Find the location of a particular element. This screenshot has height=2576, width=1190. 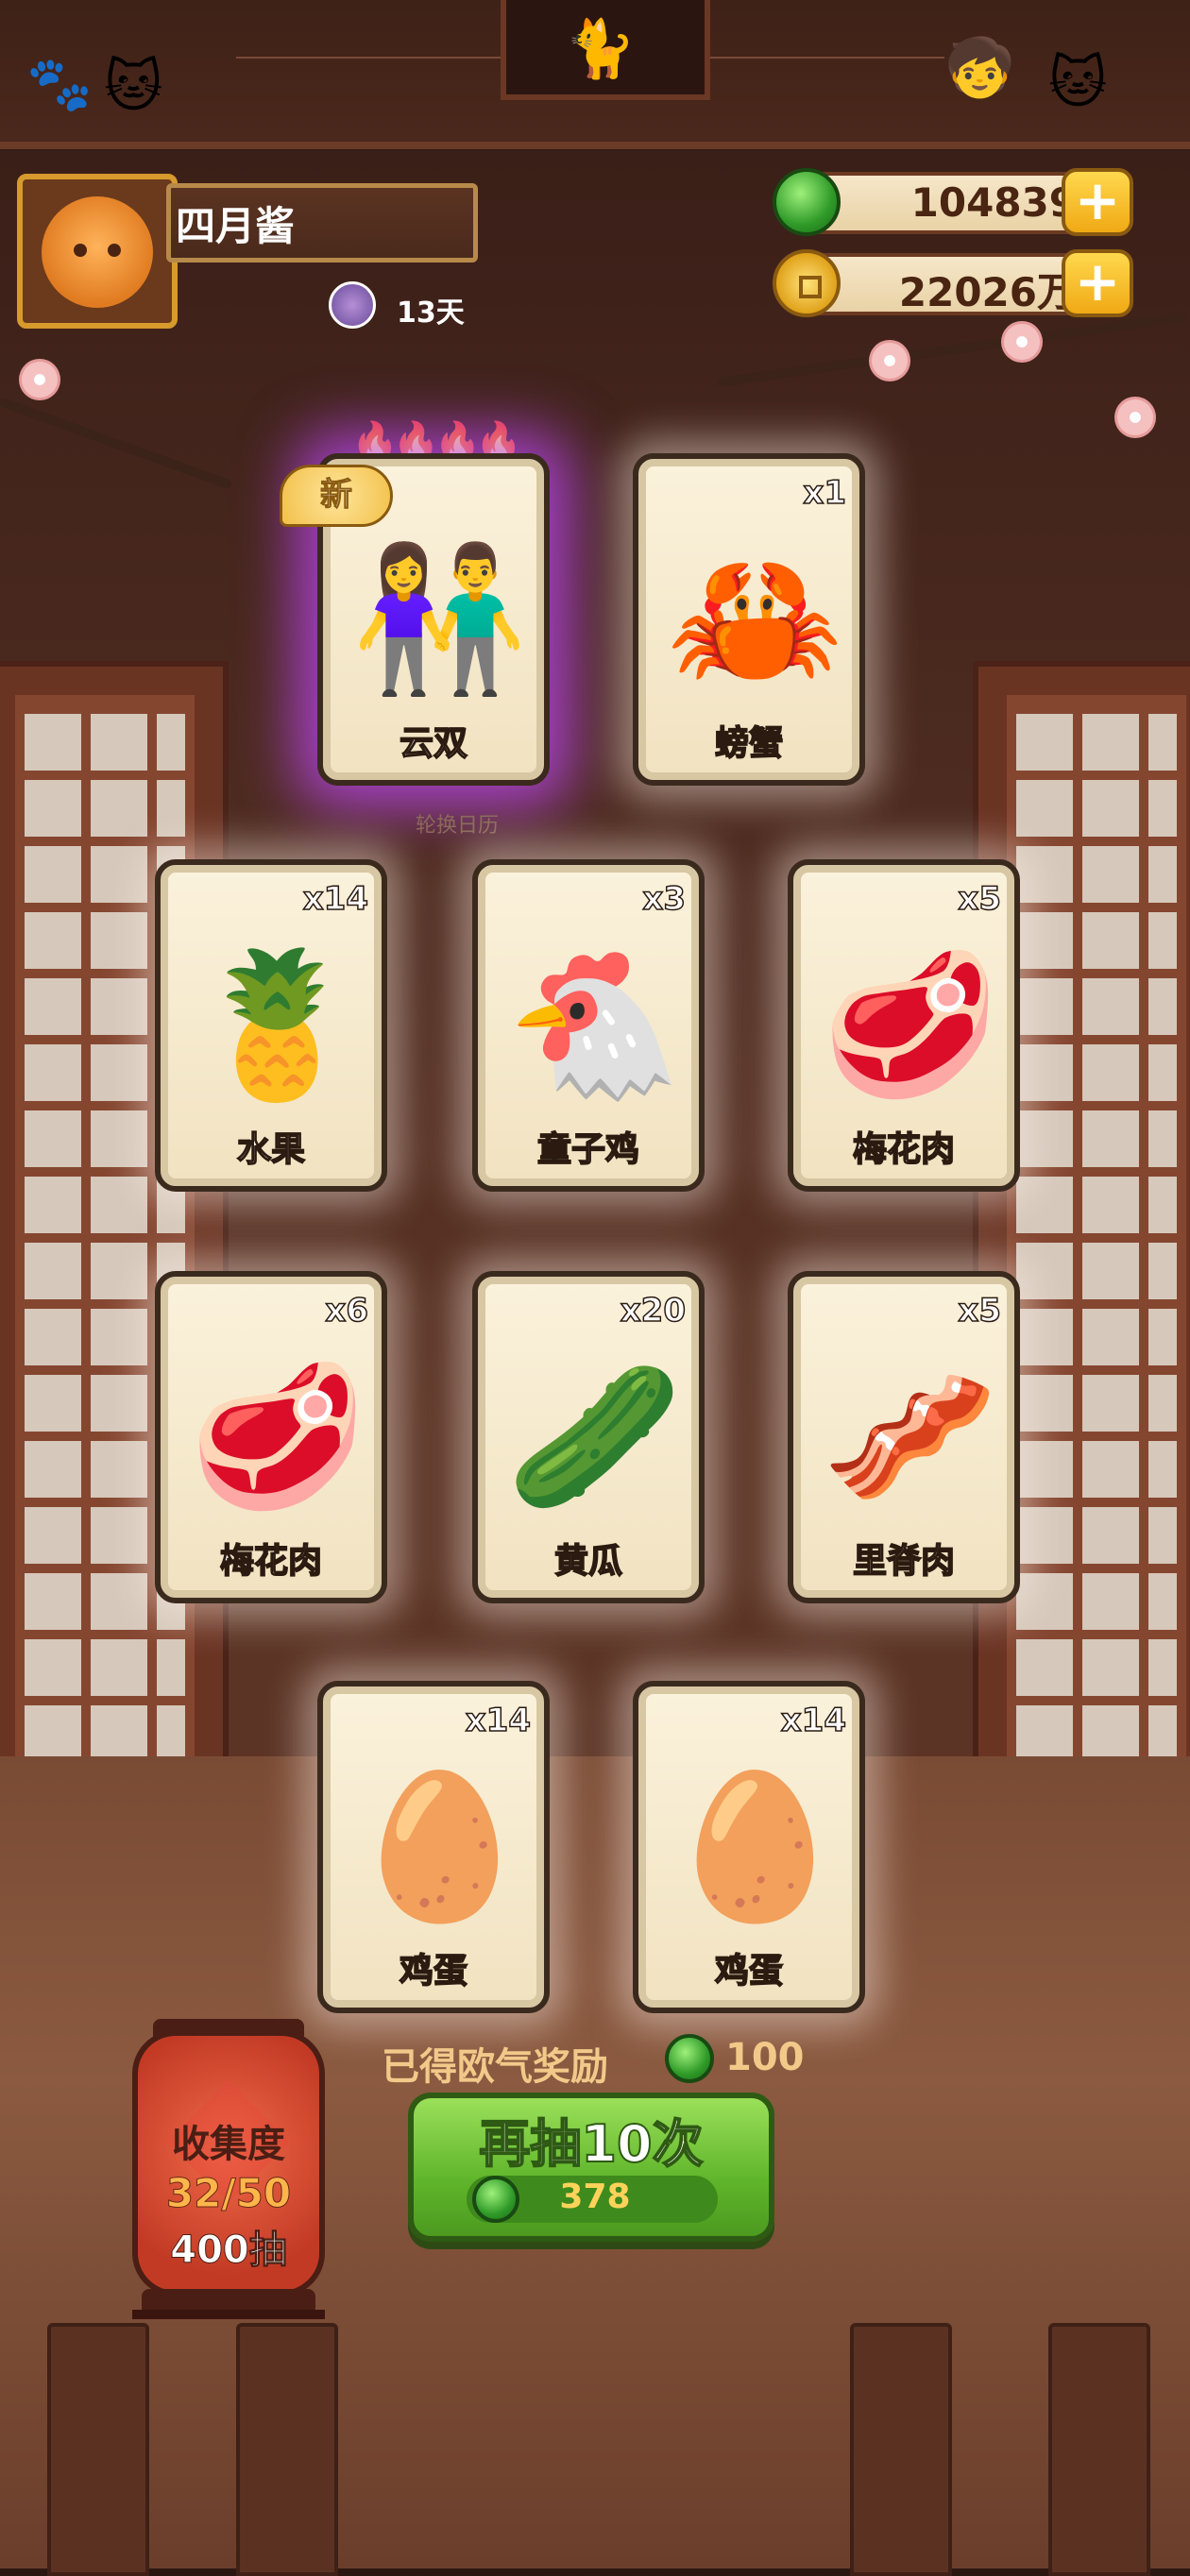

luck-reward-label: 已得欧气奖励 is located at coordinates (495, 2067).